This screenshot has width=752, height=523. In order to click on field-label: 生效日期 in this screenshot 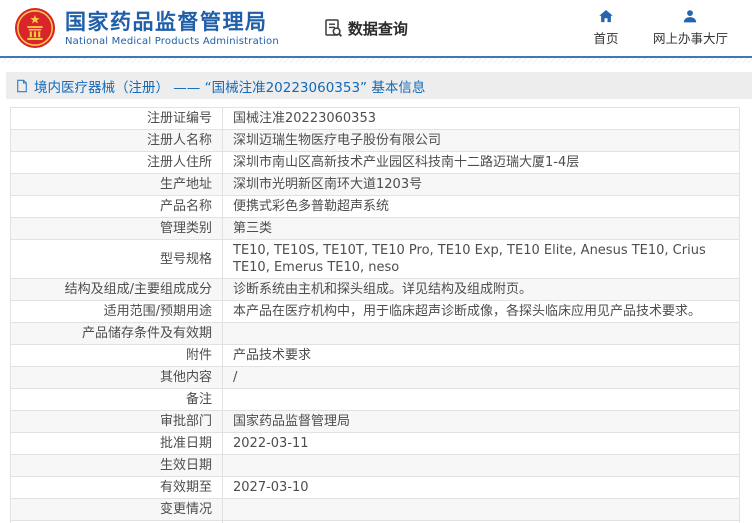, I will do `click(117, 465)`.